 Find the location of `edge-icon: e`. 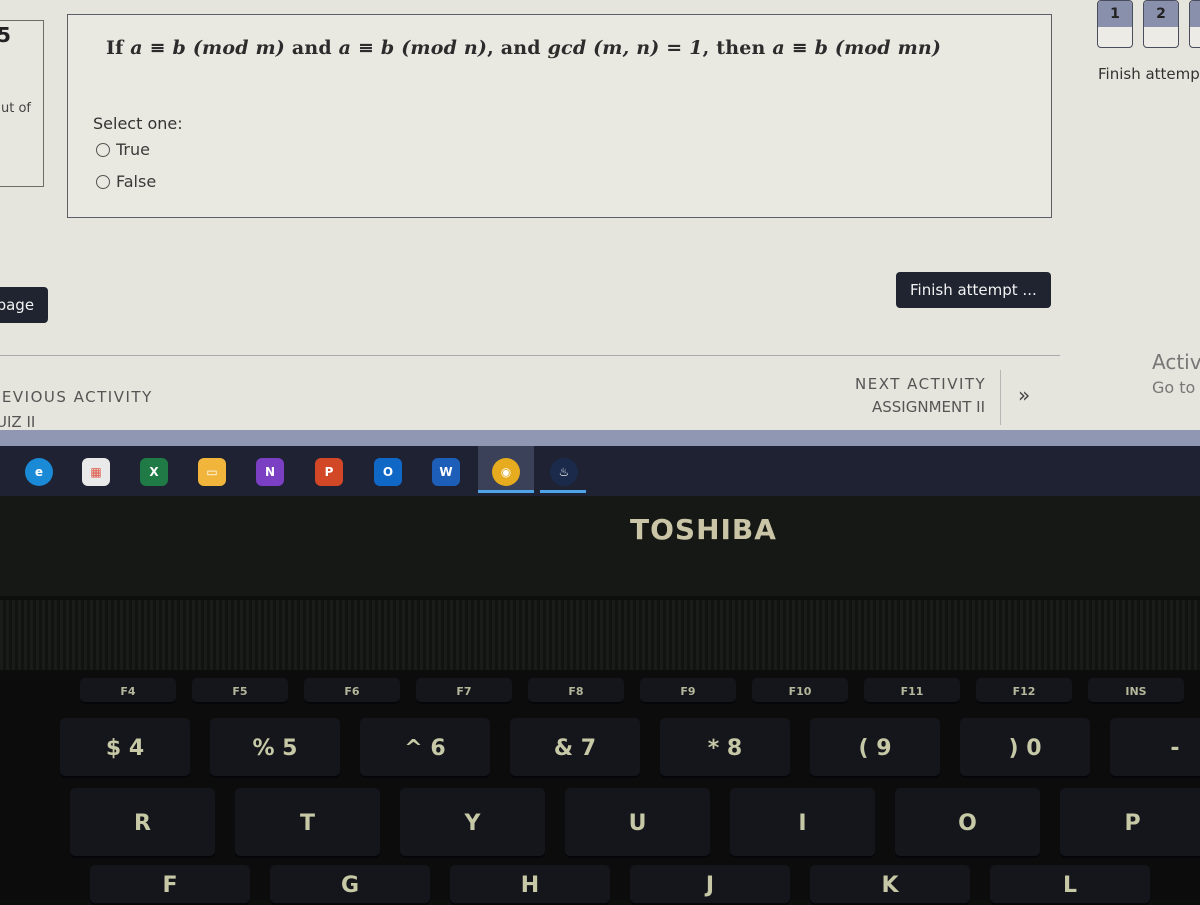

edge-icon: e is located at coordinates (39, 472).